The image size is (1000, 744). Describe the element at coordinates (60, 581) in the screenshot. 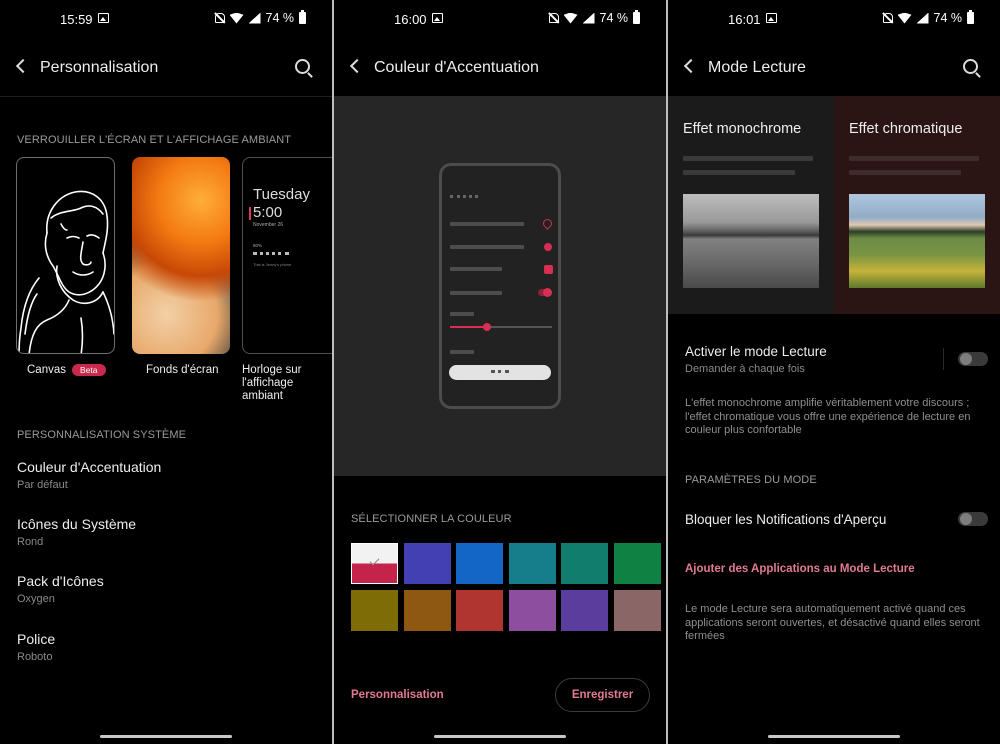

I see `item-title: Pack d'Icônes` at that location.